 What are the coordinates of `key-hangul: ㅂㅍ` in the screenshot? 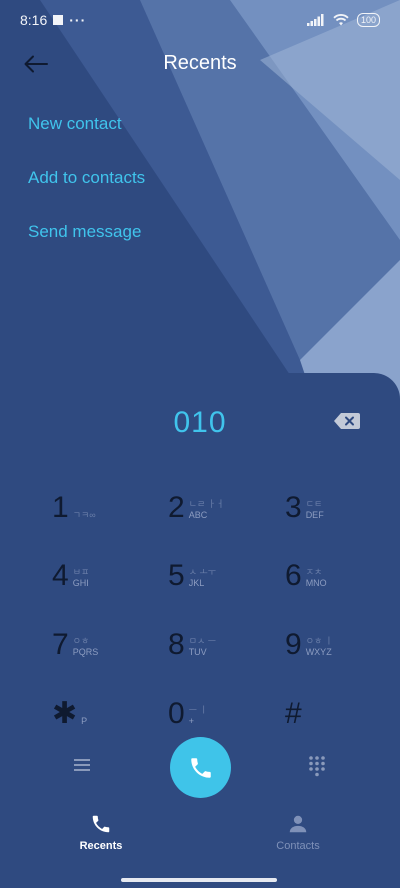 It's located at (81, 572).